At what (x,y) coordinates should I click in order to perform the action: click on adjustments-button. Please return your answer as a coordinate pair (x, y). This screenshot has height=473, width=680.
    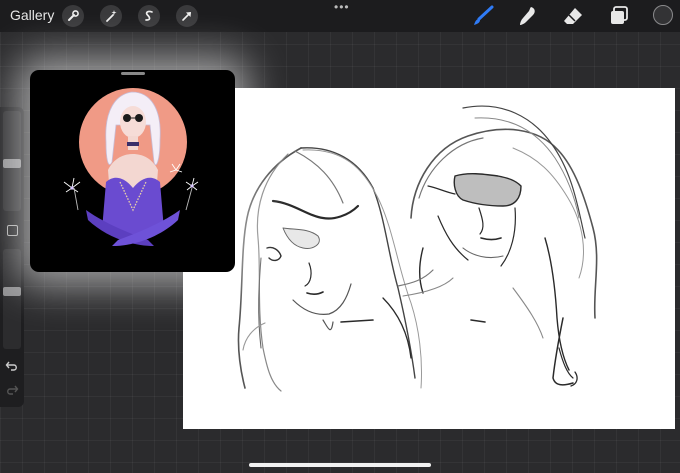
    Looking at the image, I should click on (111, 16).